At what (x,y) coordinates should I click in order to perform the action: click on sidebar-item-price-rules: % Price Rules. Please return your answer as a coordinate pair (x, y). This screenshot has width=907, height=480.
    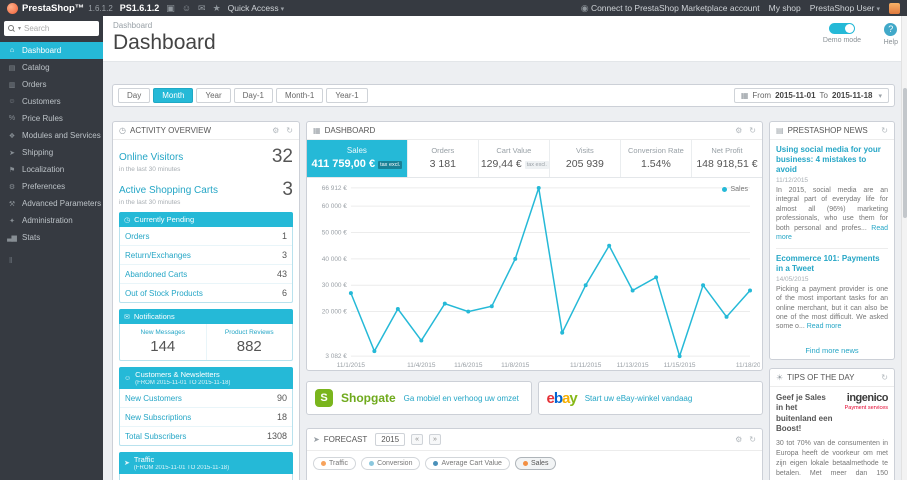
    Looking at the image, I should click on (51, 118).